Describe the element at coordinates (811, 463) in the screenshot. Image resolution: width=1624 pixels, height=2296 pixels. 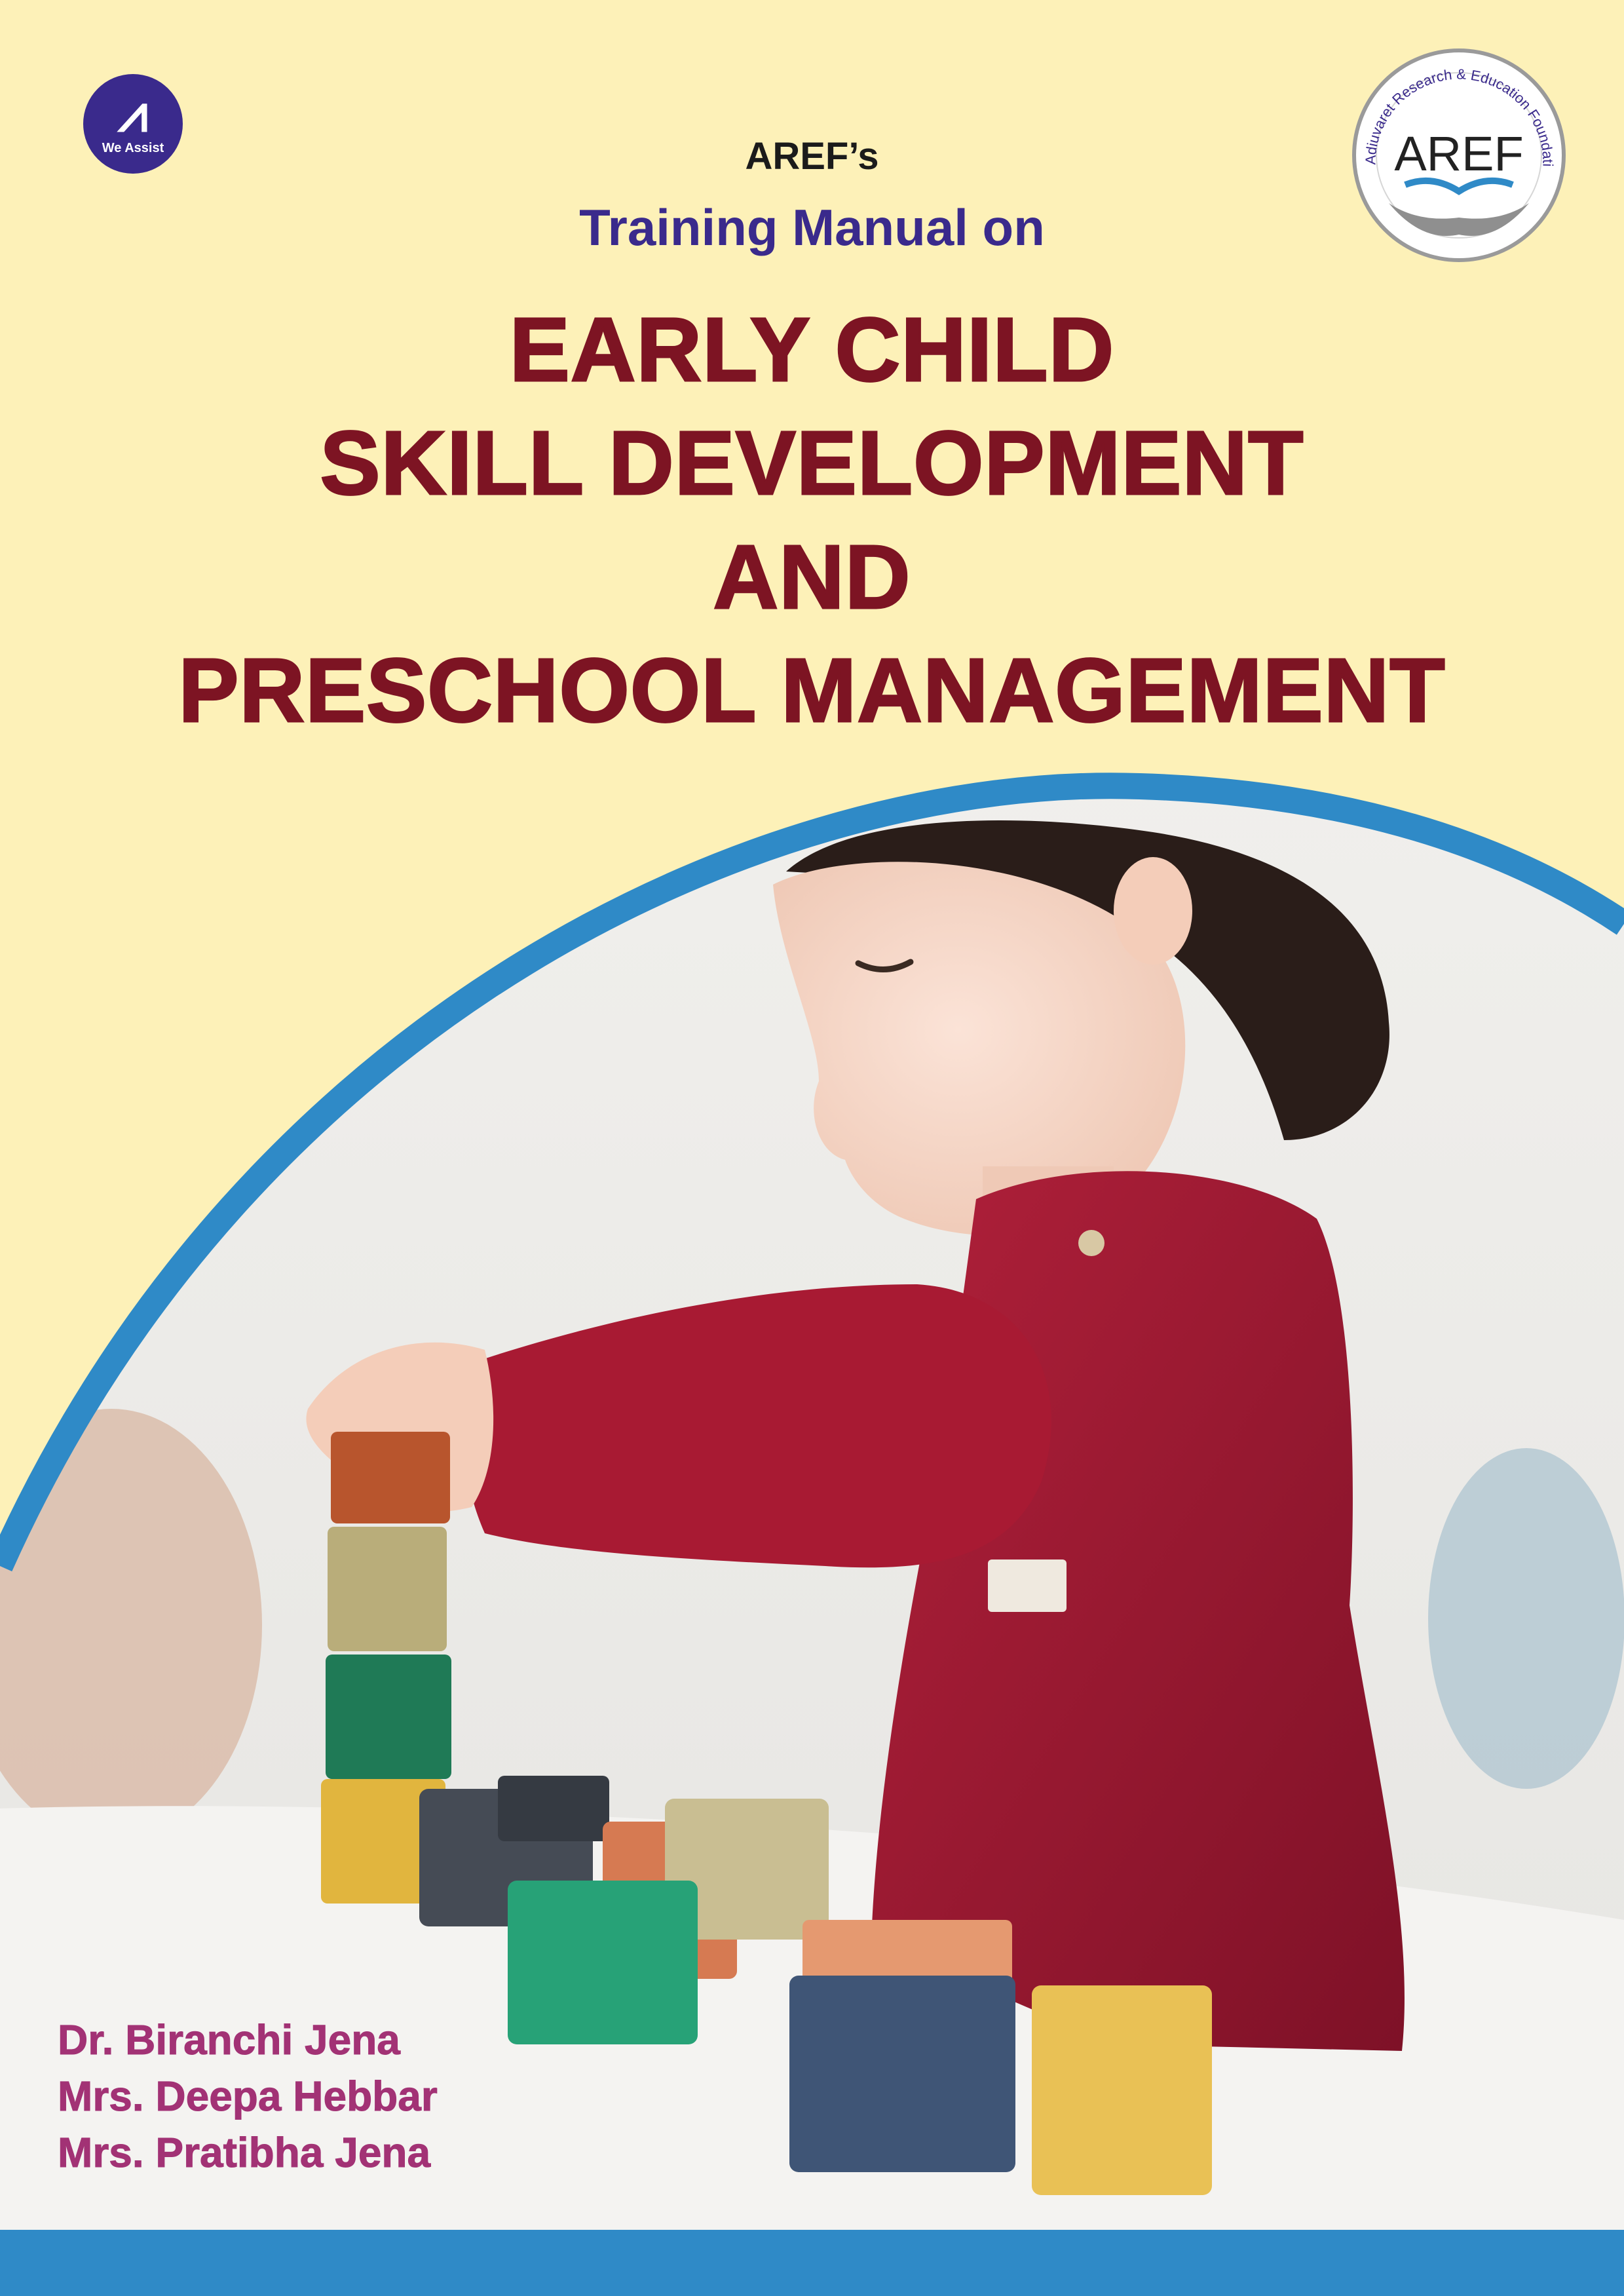
I see `title-line-2: SKILL DEVELOPMENT` at that location.